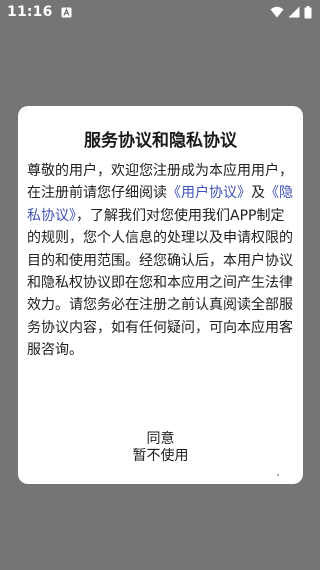 The width and height of the screenshot is (320, 570). What do you see at coordinates (160, 455) in the screenshot?
I see `decline-button: 暂不使用` at bounding box center [160, 455].